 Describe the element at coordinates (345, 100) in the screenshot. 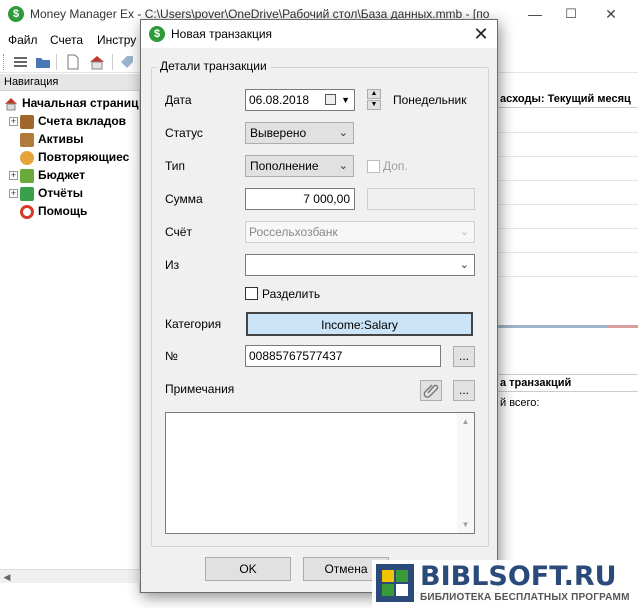

I see `chevron-down-icon: ▼` at that location.